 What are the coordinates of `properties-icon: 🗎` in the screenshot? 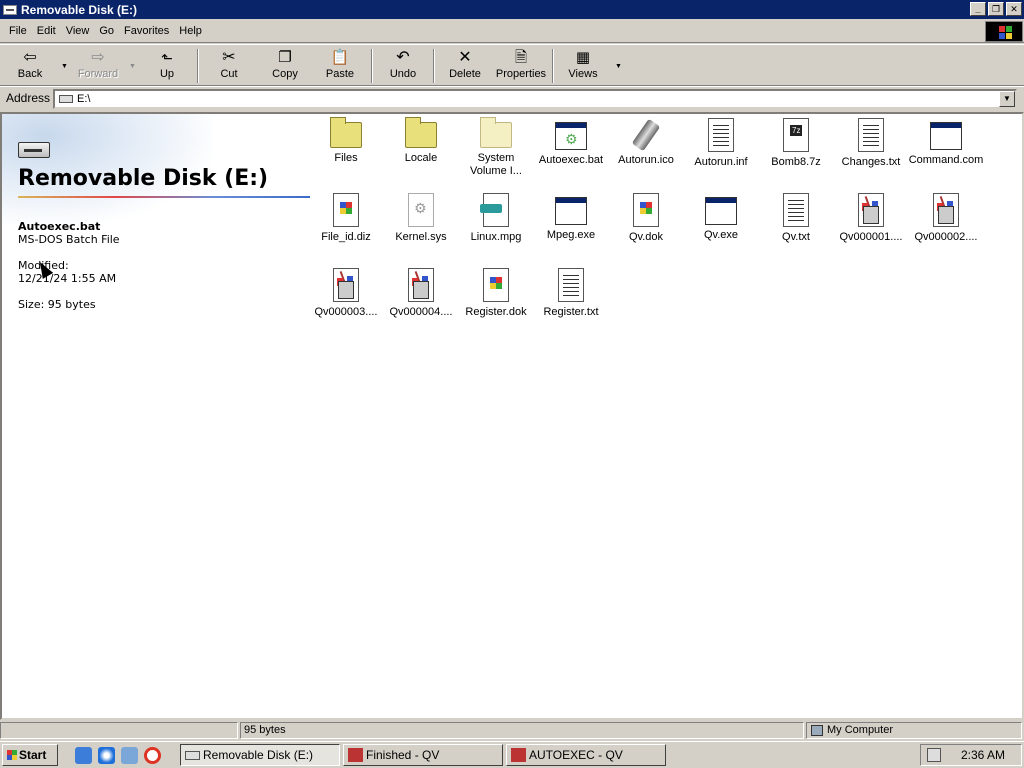 It's located at (521, 57).